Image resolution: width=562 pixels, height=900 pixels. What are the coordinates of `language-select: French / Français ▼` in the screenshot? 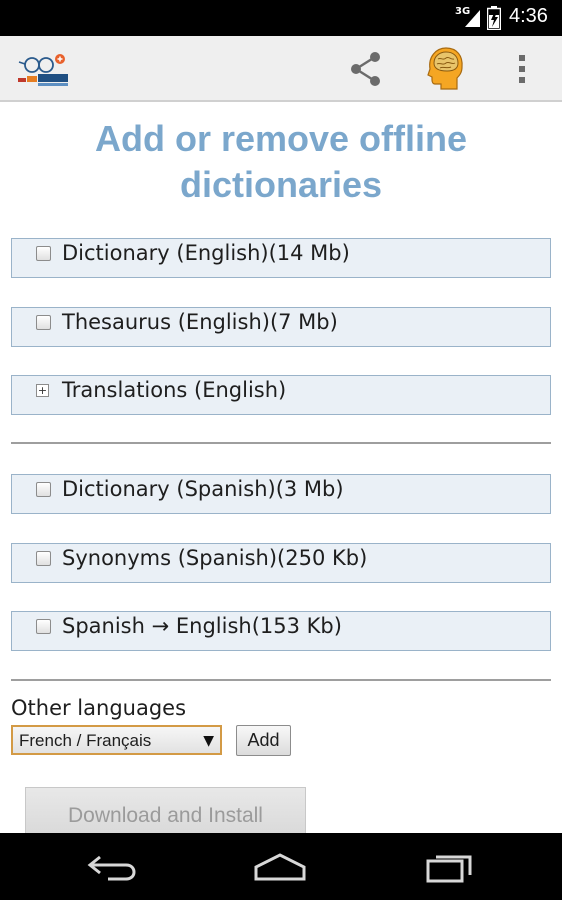 It's located at (116, 740).